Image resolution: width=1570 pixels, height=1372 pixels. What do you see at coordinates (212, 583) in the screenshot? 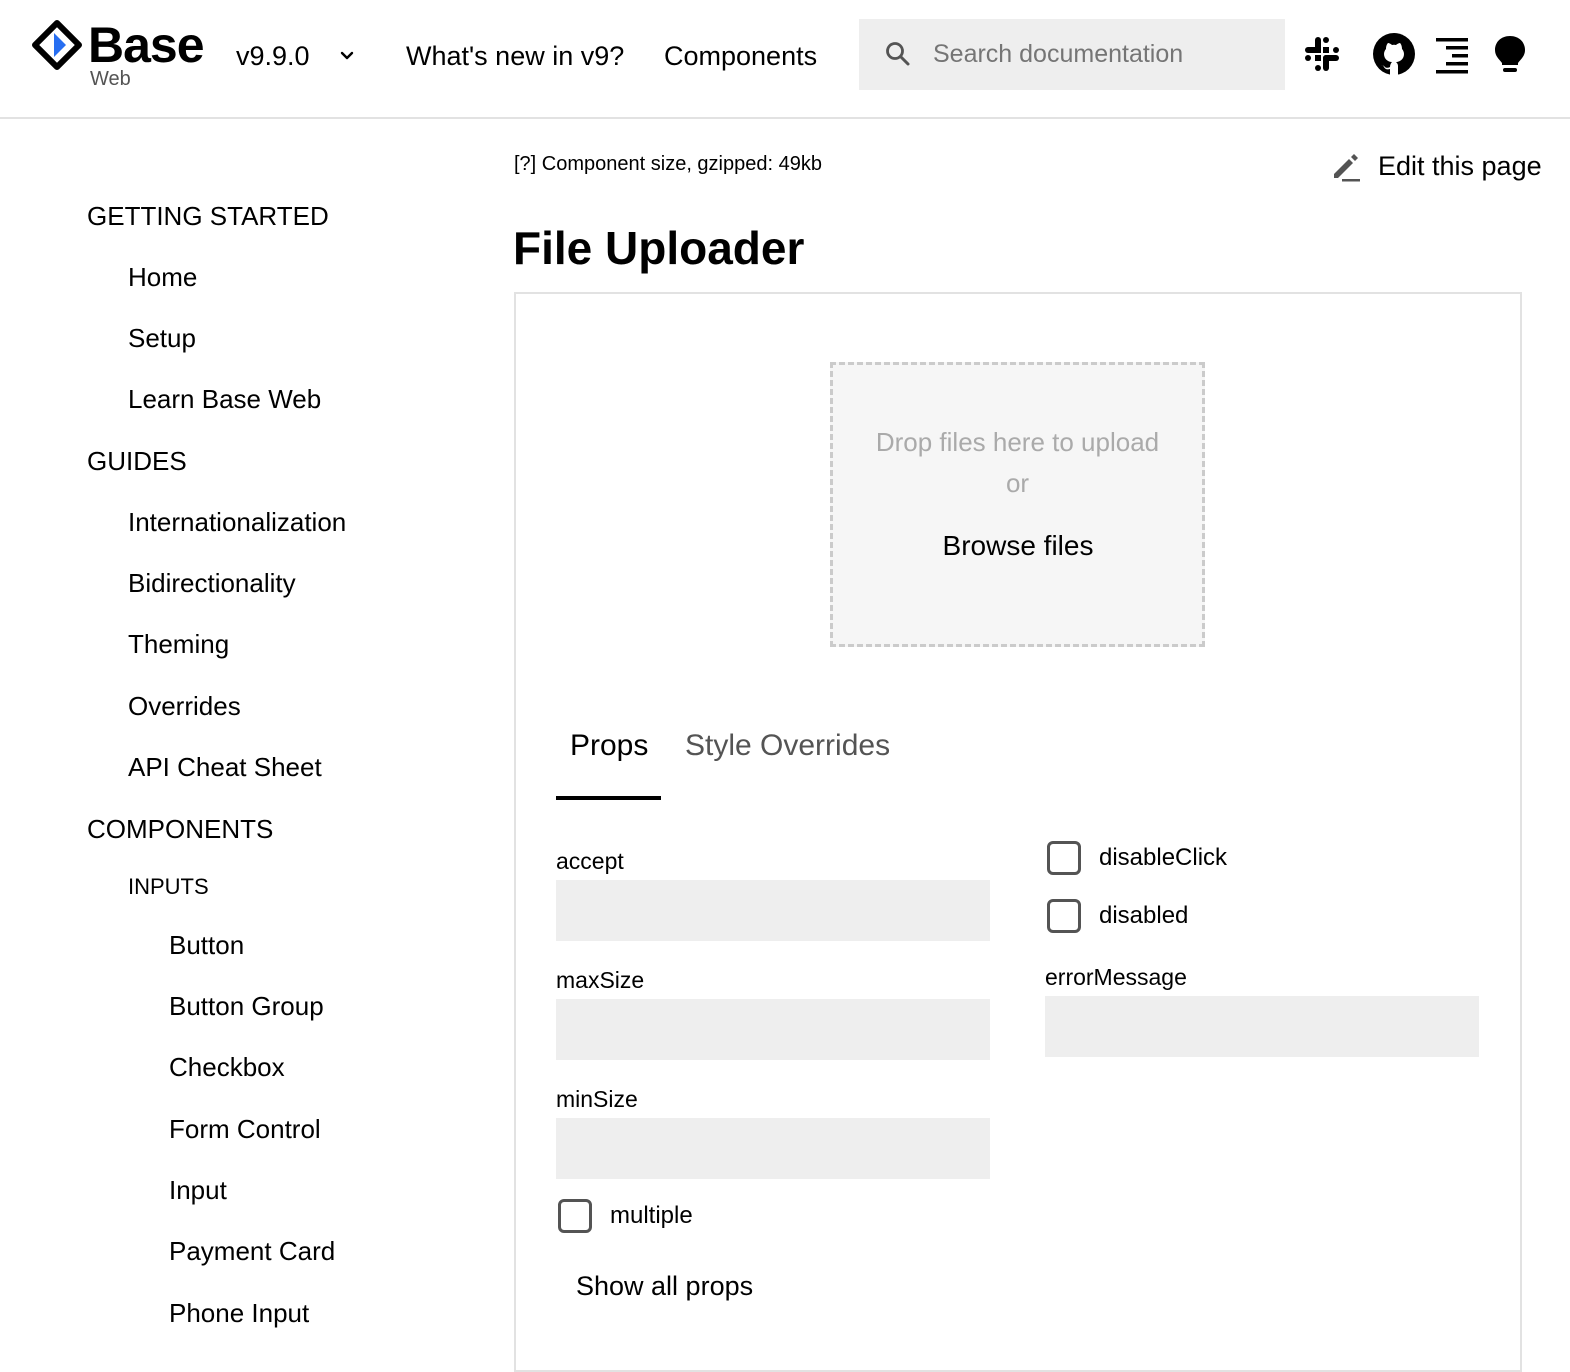
I see `sidebar-item-bidirectionality: Bidirectionality` at bounding box center [212, 583].